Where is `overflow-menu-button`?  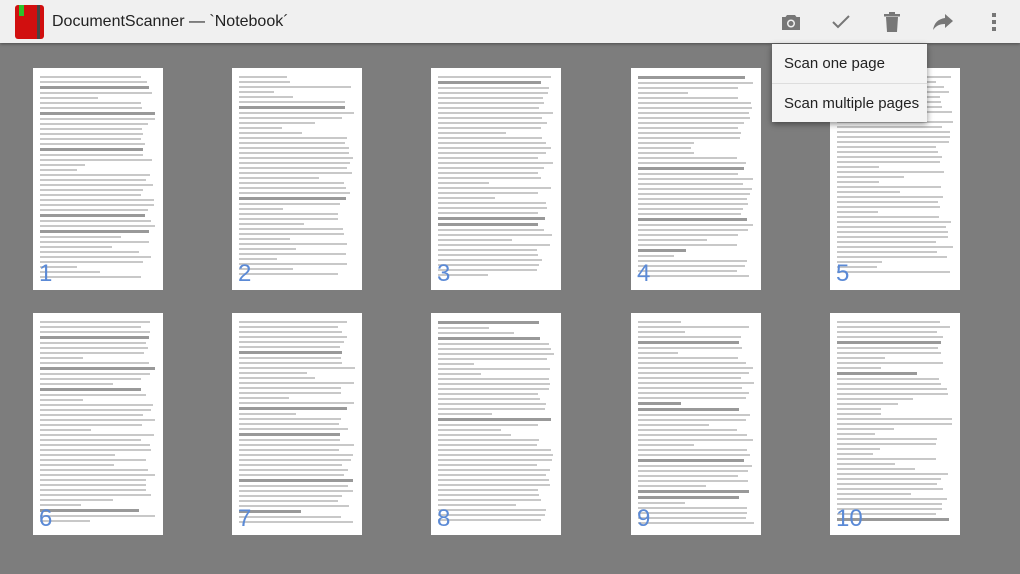
overflow-menu-button is located at coordinates (994, 22).